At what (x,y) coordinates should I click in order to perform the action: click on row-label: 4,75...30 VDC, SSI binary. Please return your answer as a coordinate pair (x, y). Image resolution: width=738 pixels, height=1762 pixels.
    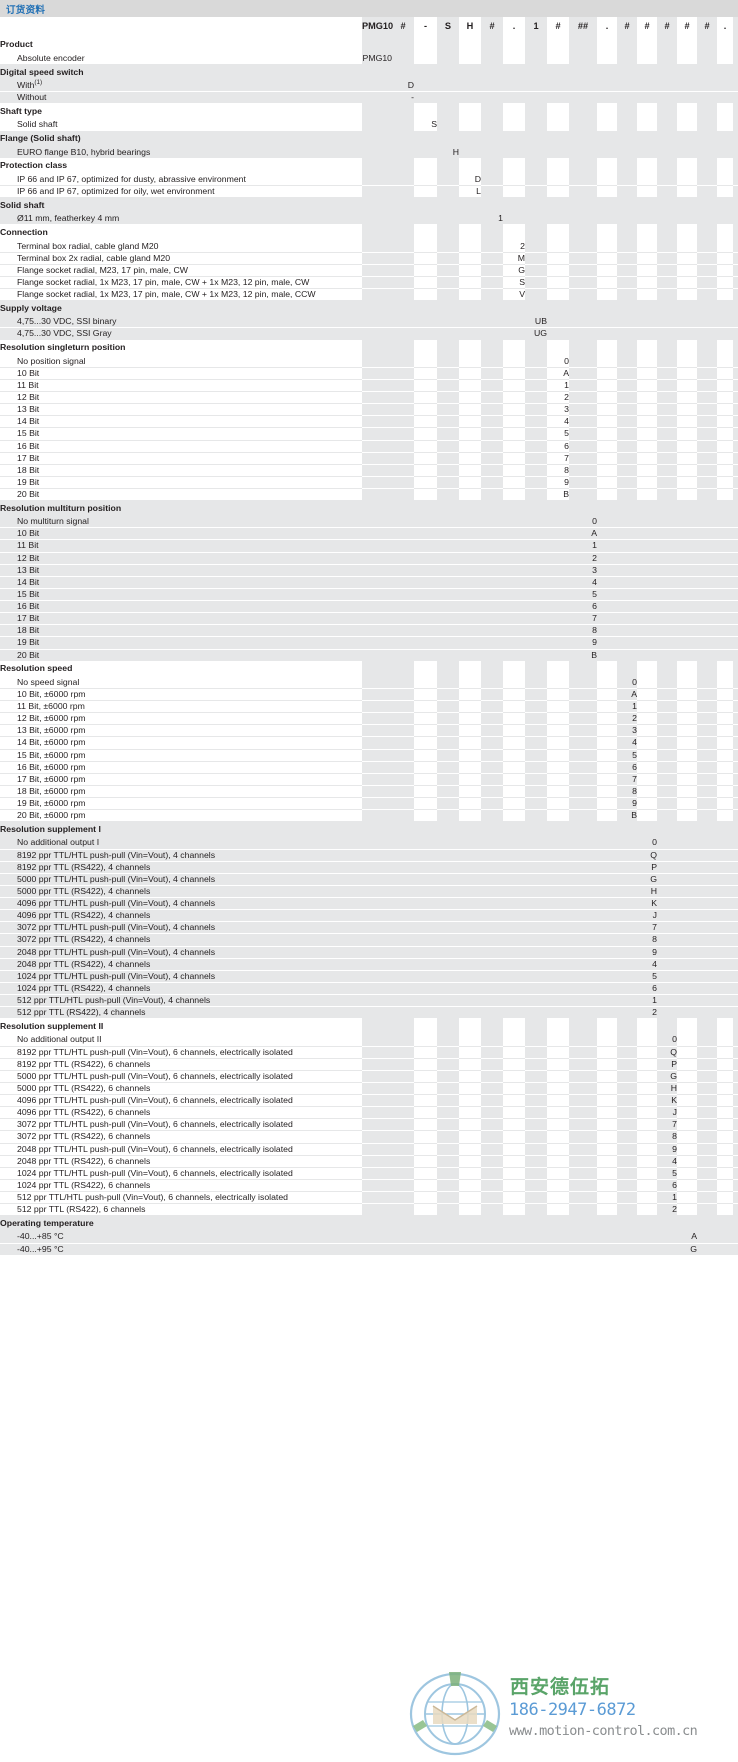
    Looking at the image, I should click on (181, 322).